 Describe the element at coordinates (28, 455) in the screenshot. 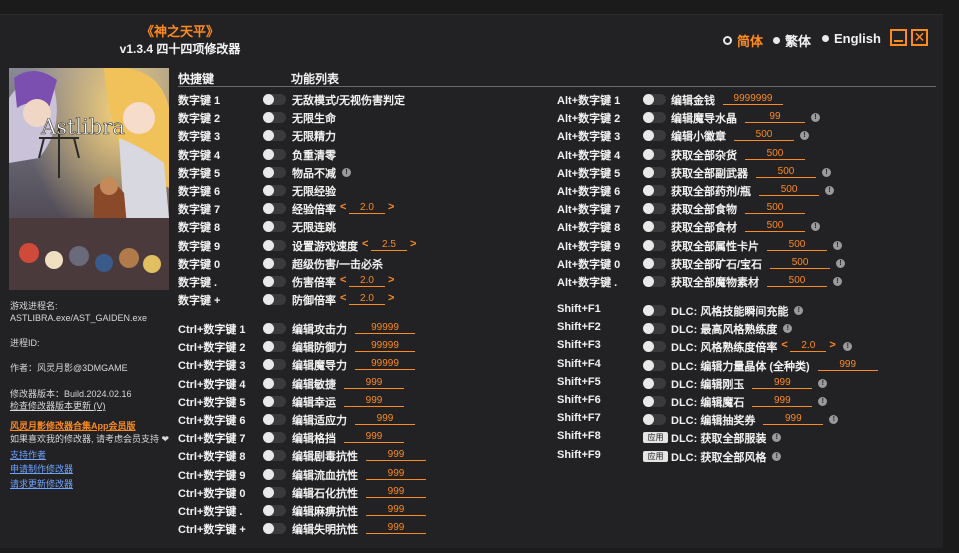

I see `support-author-link: 支持作者` at that location.